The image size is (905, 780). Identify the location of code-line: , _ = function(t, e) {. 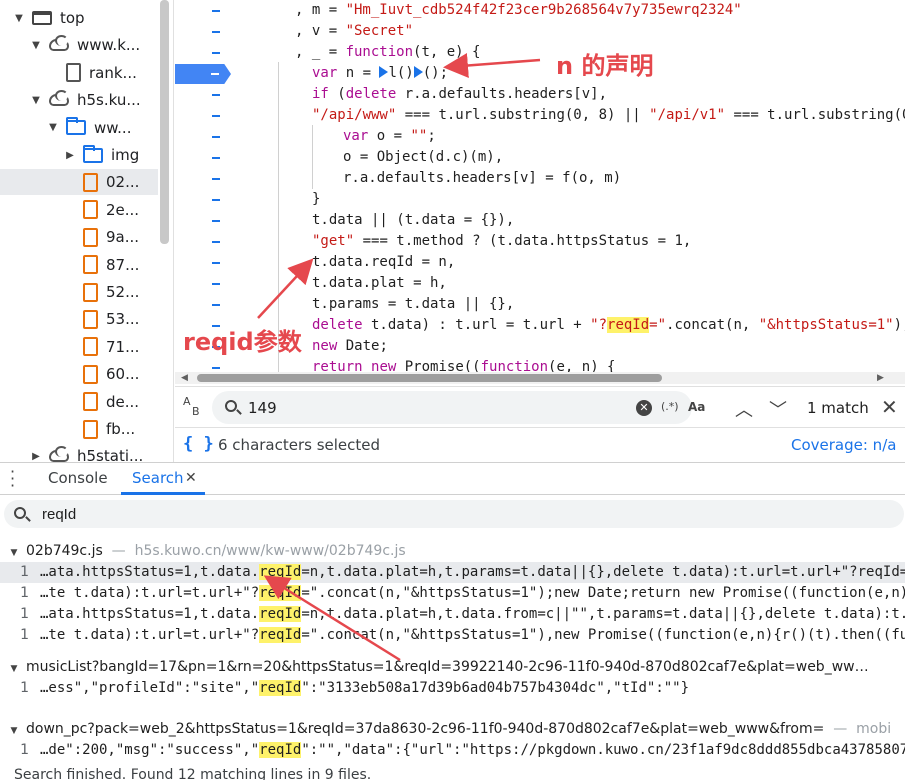
(387, 52).